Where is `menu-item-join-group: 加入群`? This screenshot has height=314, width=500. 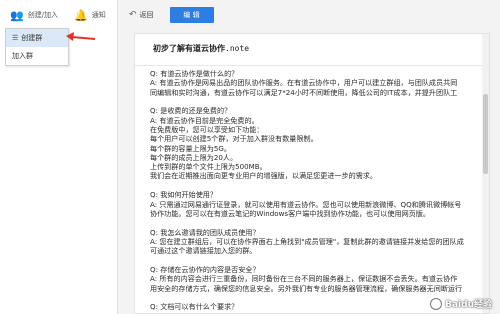
menu-item-join-group: 加入群 is located at coordinates (37, 56).